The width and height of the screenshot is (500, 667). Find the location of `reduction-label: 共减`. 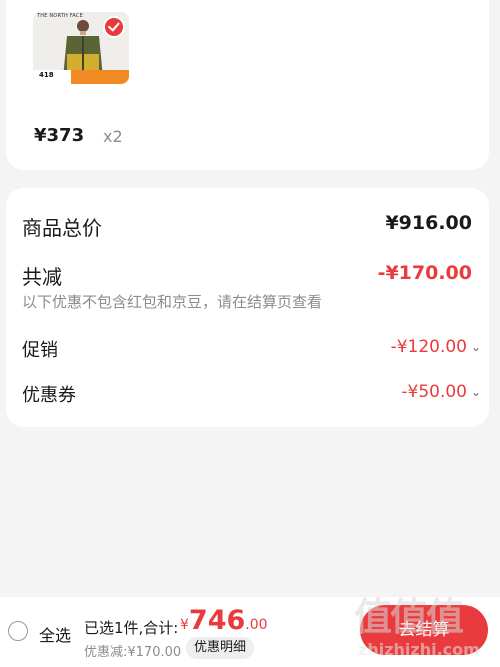

reduction-label: 共减 is located at coordinates (42, 277).